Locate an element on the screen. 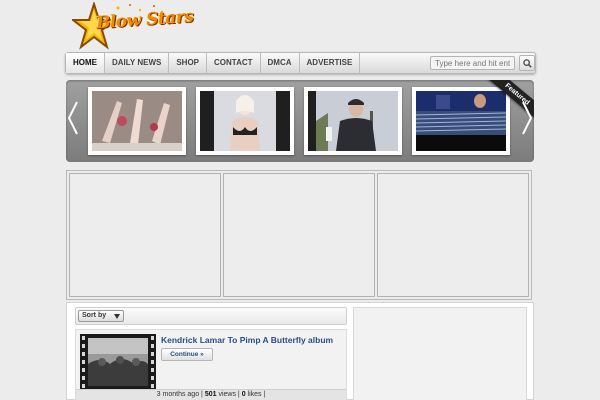 This screenshot has height=400, width=600. nav-item-contact: CONTACT is located at coordinates (234, 63).